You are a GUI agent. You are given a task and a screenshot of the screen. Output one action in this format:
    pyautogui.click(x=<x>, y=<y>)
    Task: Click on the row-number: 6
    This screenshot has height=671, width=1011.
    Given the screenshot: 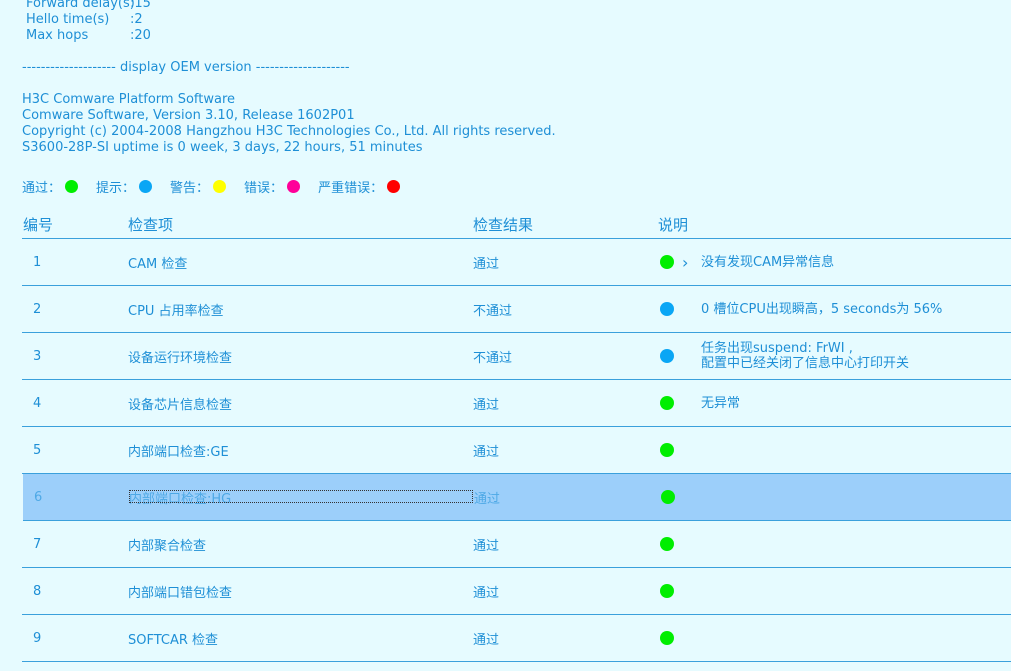 What is the action you would take?
    pyautogui.click(x=38, y=497)
    